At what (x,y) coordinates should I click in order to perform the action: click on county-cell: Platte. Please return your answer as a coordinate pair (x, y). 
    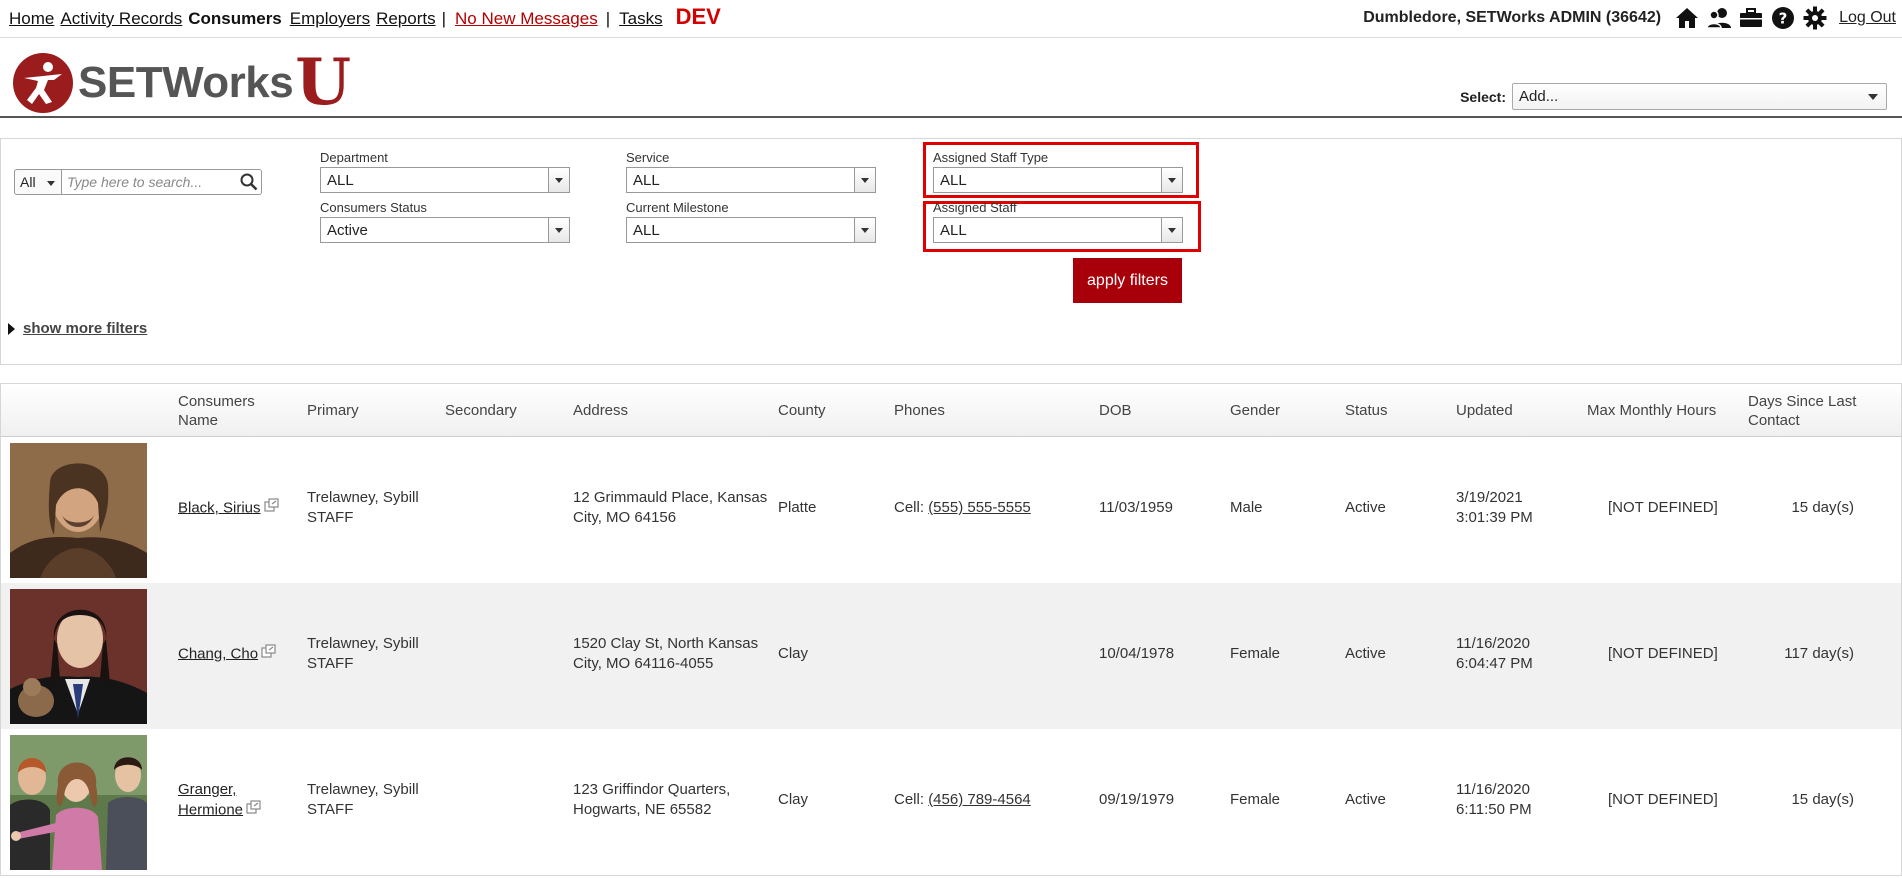
    Looking at the image, I should click on (797, 507).